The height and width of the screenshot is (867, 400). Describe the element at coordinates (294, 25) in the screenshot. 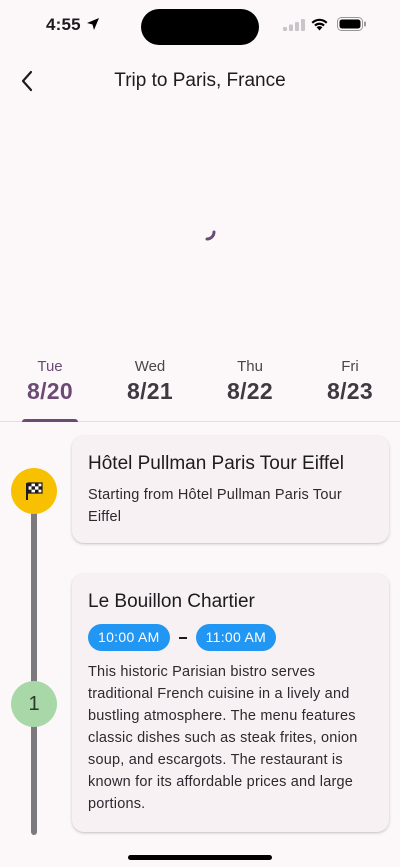

I see `cellular-signal-icon` at that location.